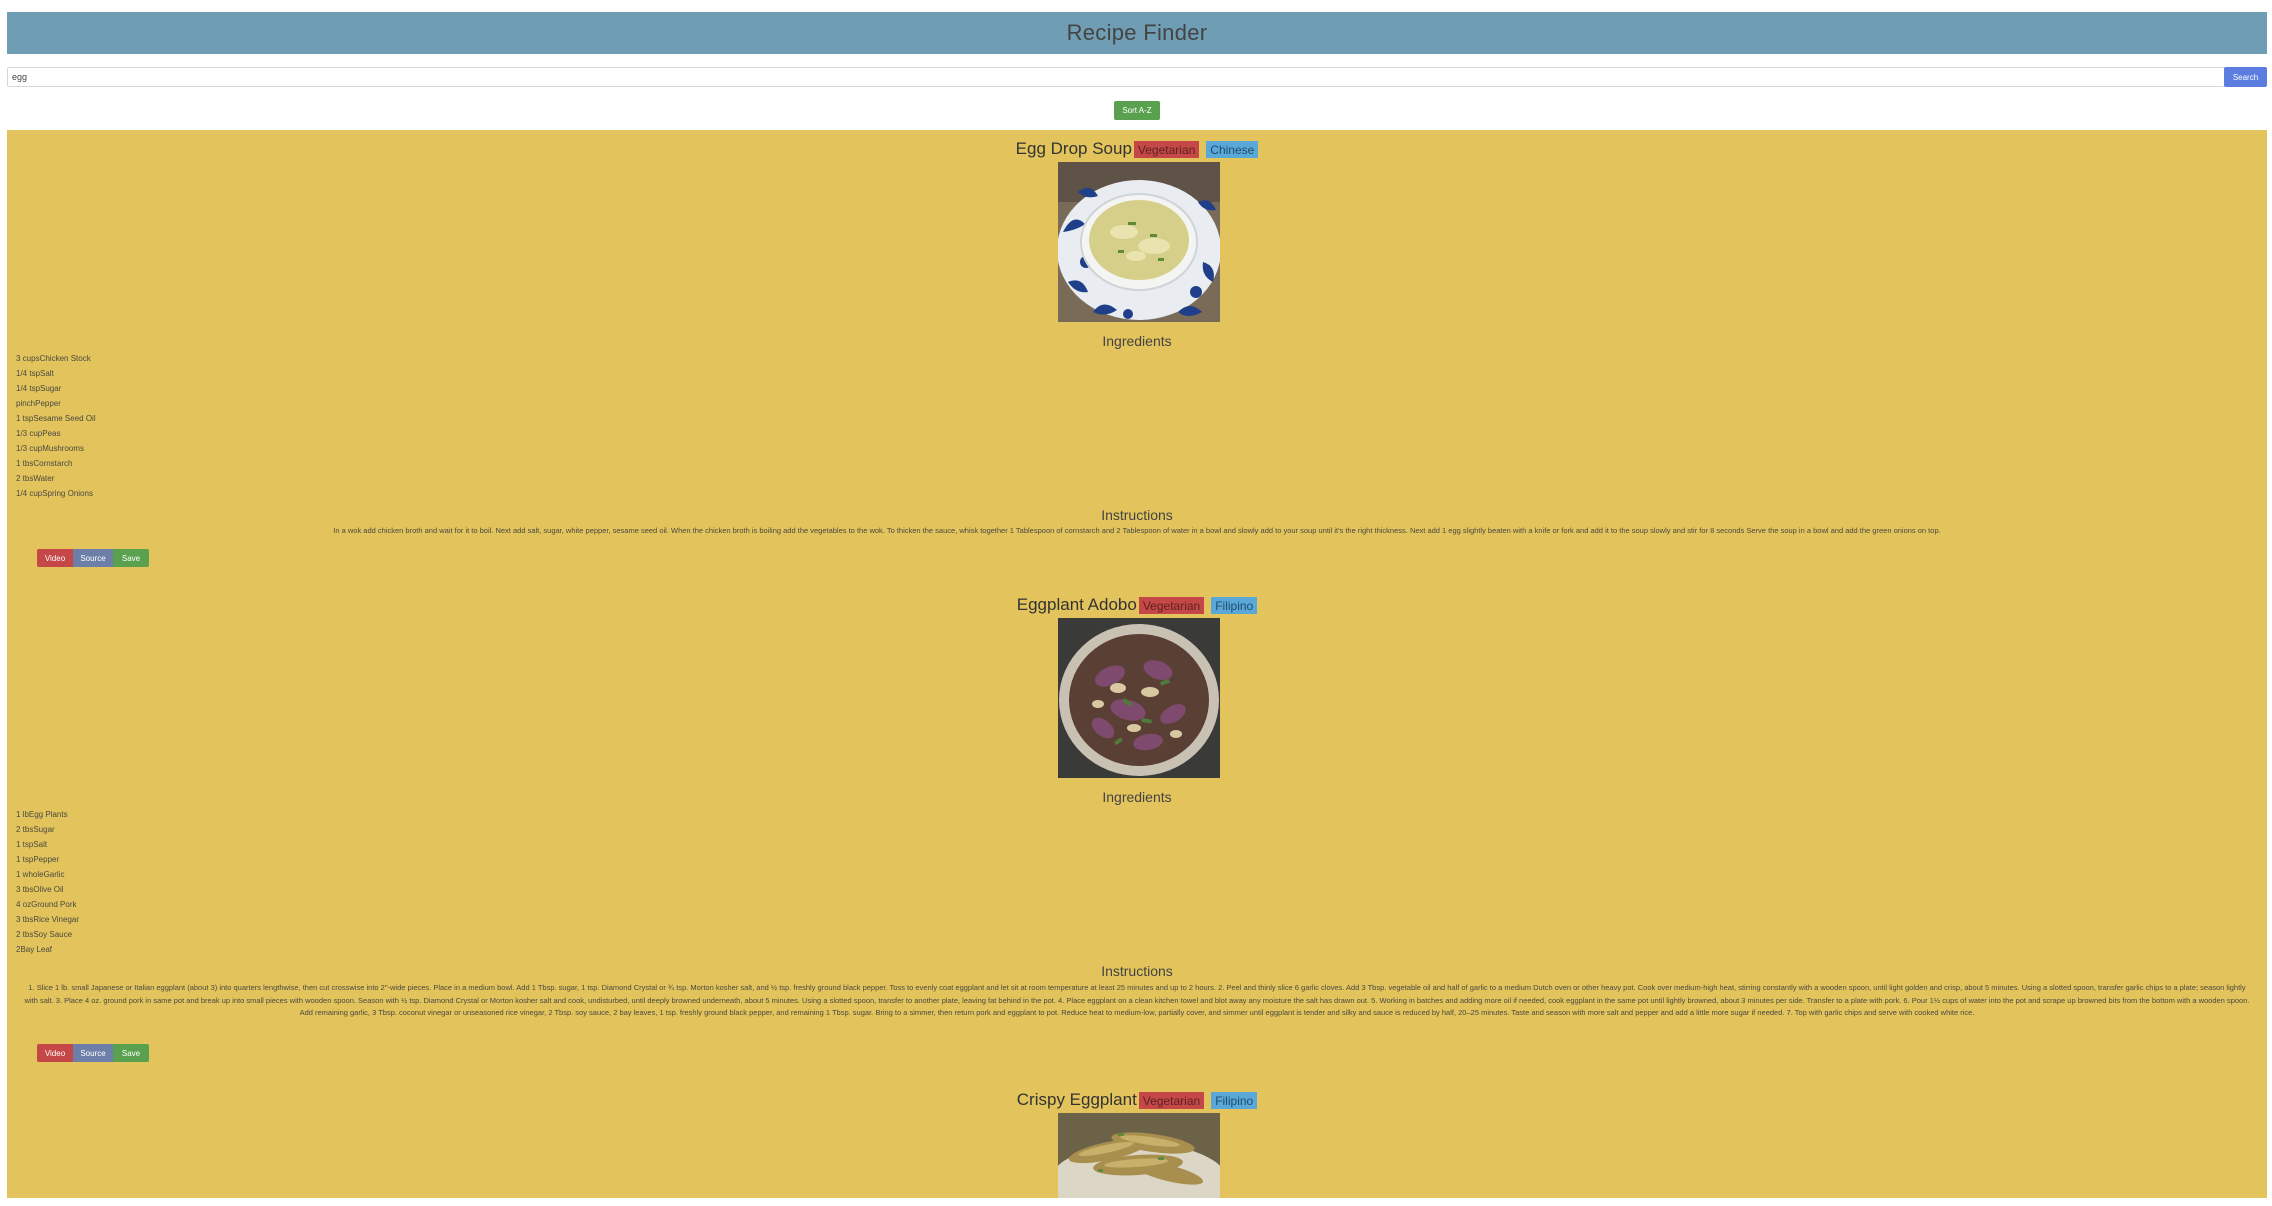  I want to click on sort-az-button: Sort A-Z, so click(1137, 110).